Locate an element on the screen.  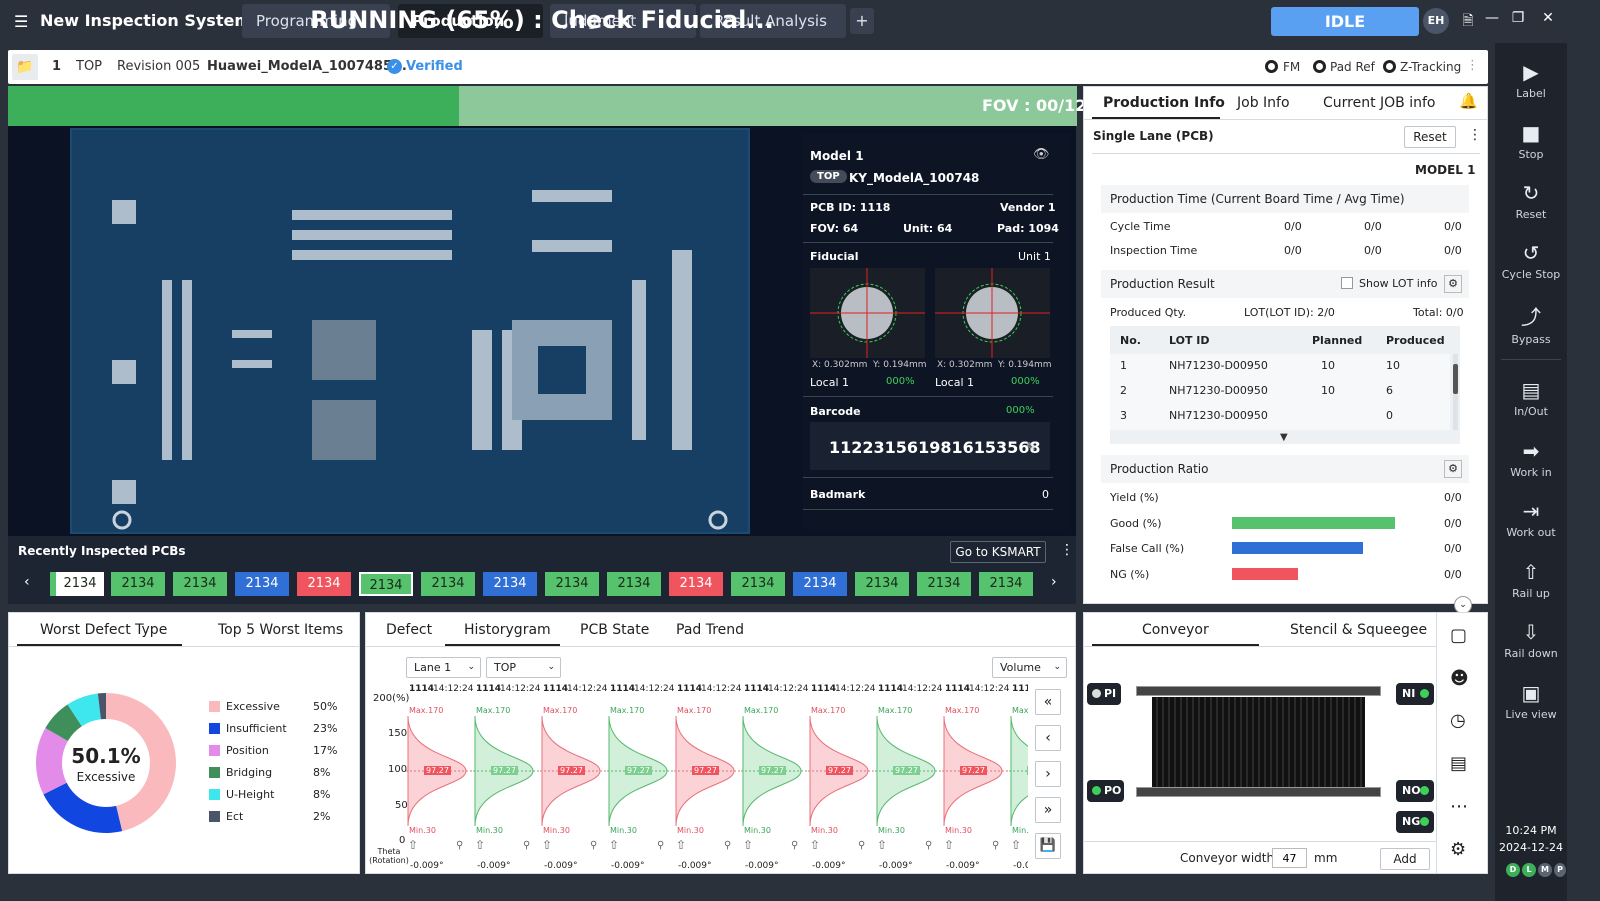
reset-machine-button: ↻ Reset is located at coordinates (1531, 201).